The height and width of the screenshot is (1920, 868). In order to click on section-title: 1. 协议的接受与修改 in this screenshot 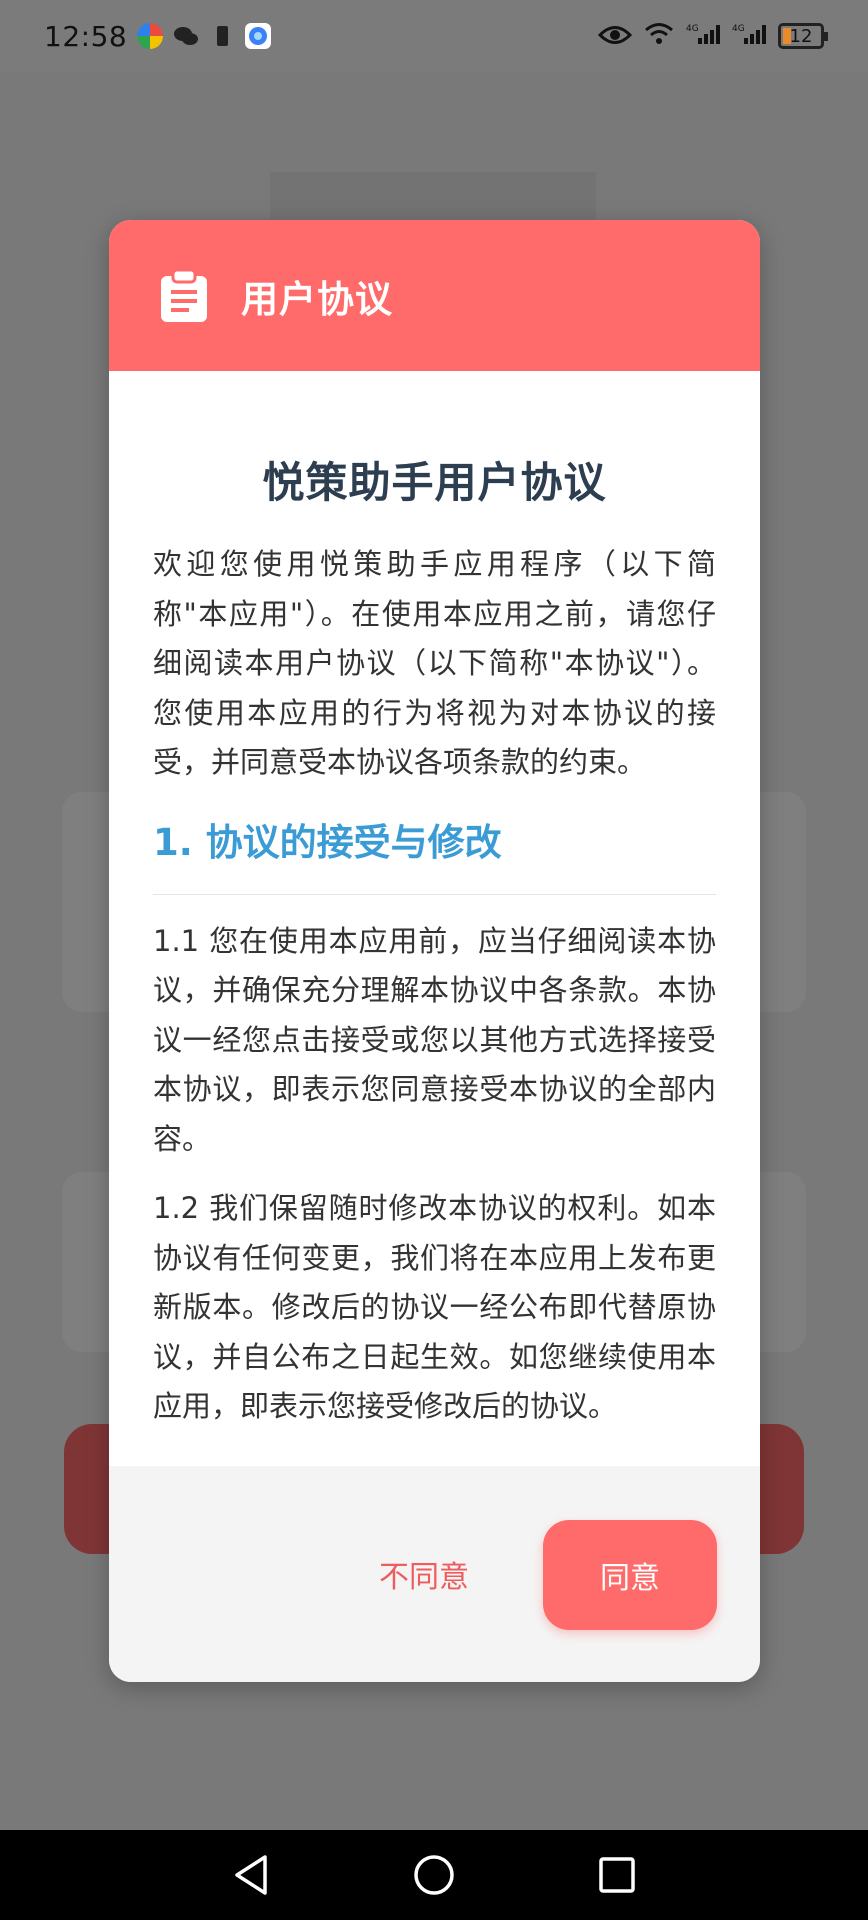, I will do `click(434, 853)`.